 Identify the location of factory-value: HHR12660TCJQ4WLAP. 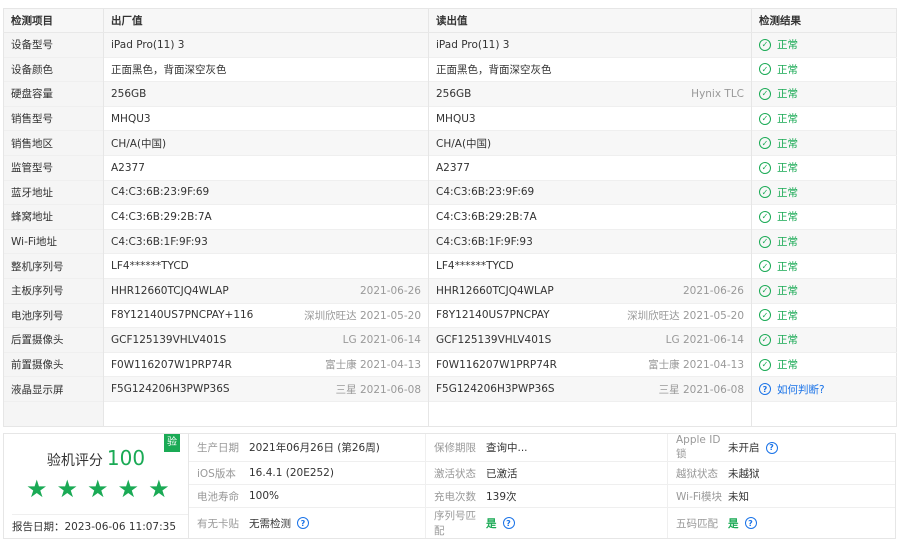
(170, 290).